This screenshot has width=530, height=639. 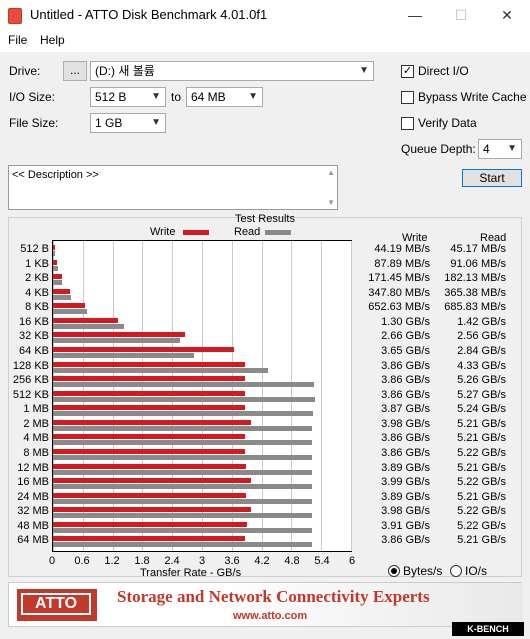 What do you see at coordinates (34, 336) in the screenshot?
I see `category-label: 32 KB` at bounding box center [34, 336].